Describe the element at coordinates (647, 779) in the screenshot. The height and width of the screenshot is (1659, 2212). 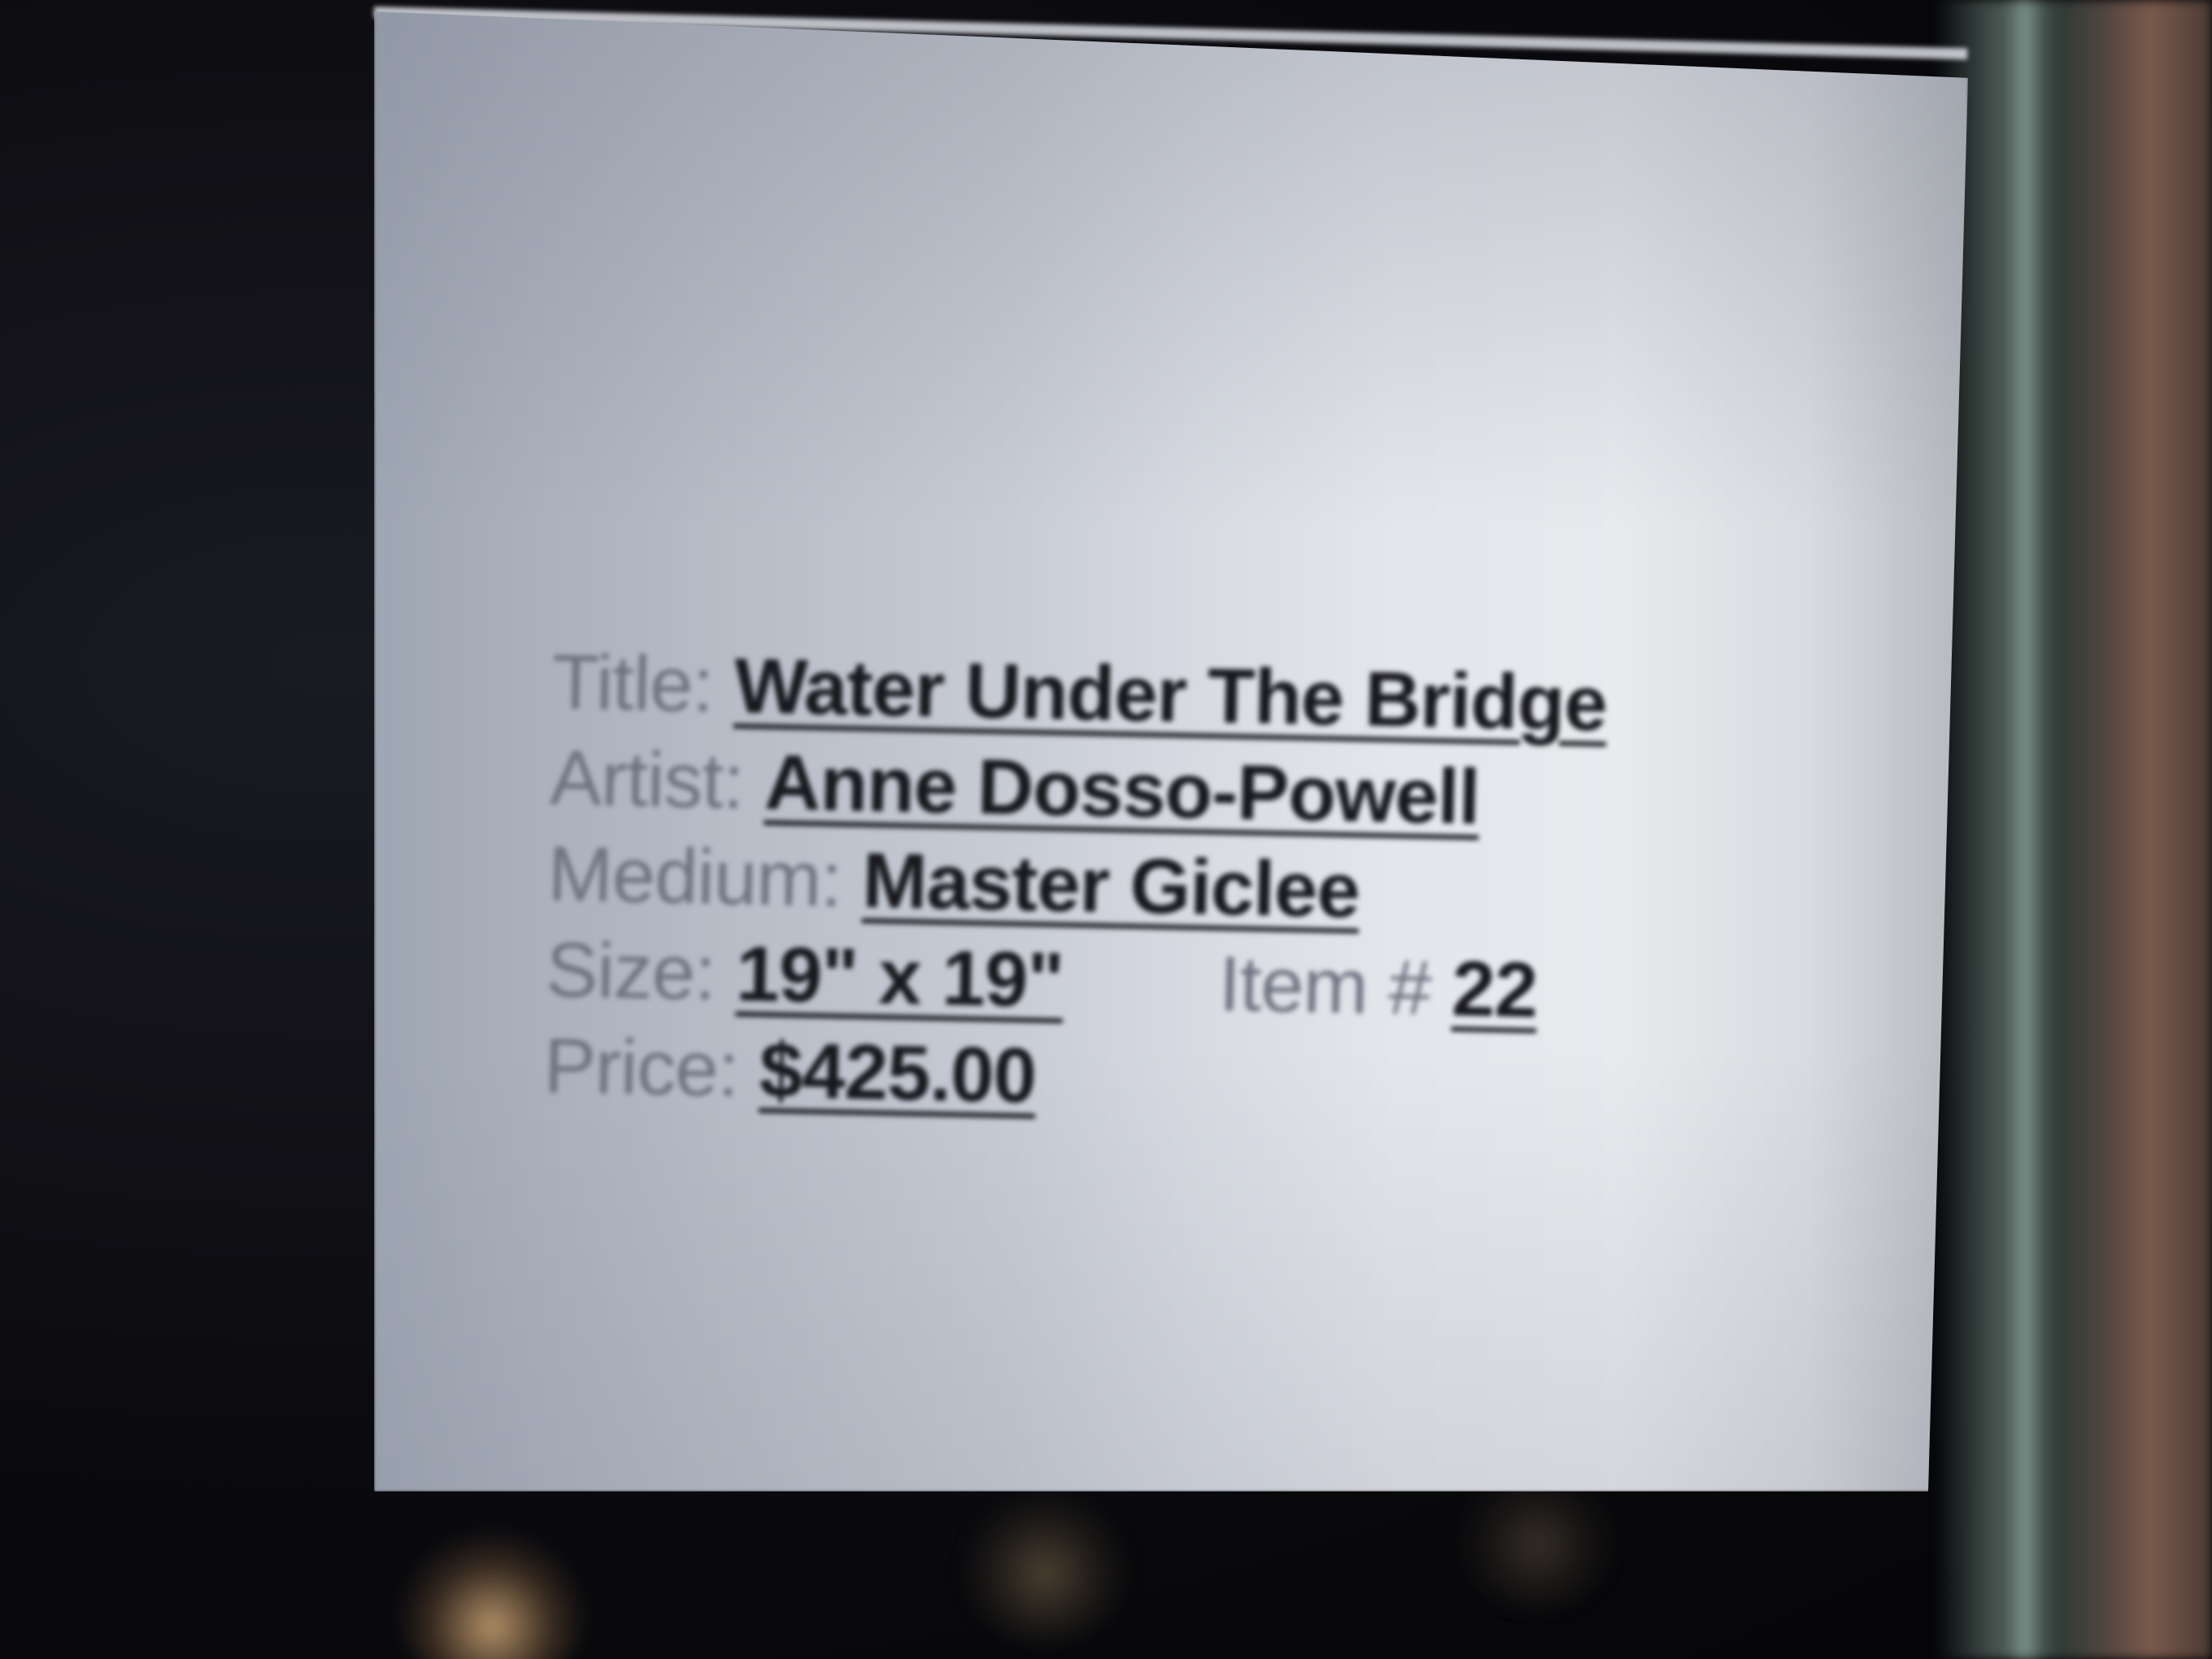
I see `artist-label: Artist:` at that location.